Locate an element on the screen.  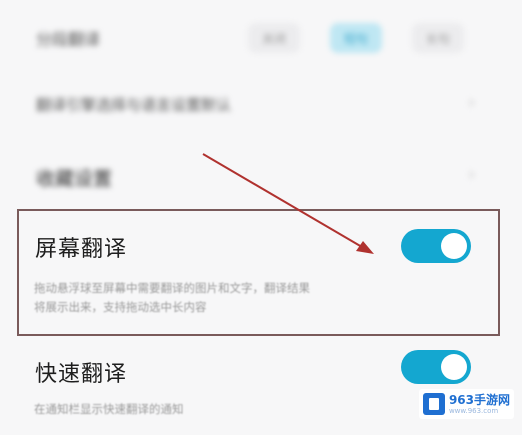
annotation-arrow is located at coordinates (288, 203).